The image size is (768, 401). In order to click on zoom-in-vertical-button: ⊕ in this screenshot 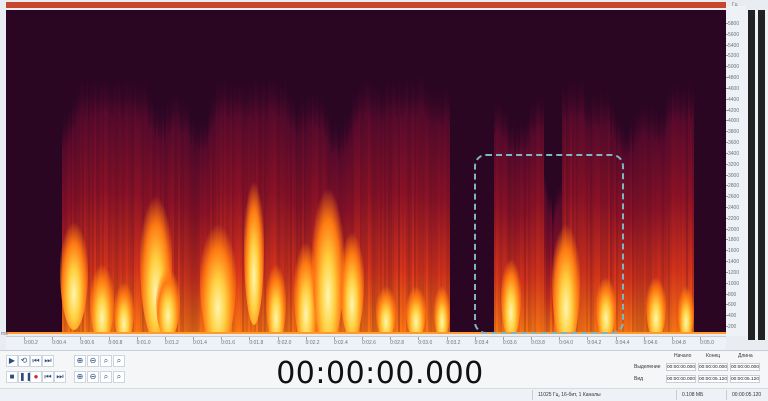, I will do `click(80, 377)`.